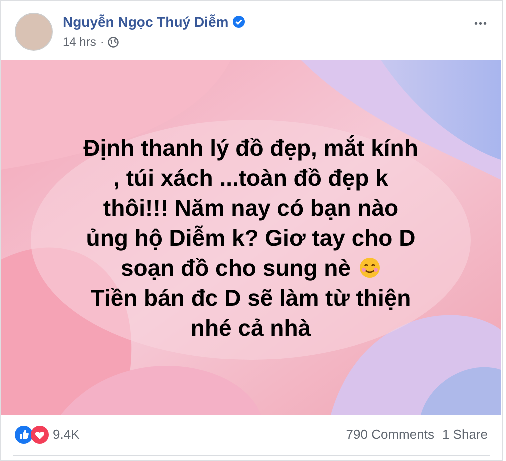 The height and width of the screenshot is (461, 506). Describe the element at coordinates (465, 435) in the screenshot. I see `shares-count: 1 Share` at that location.